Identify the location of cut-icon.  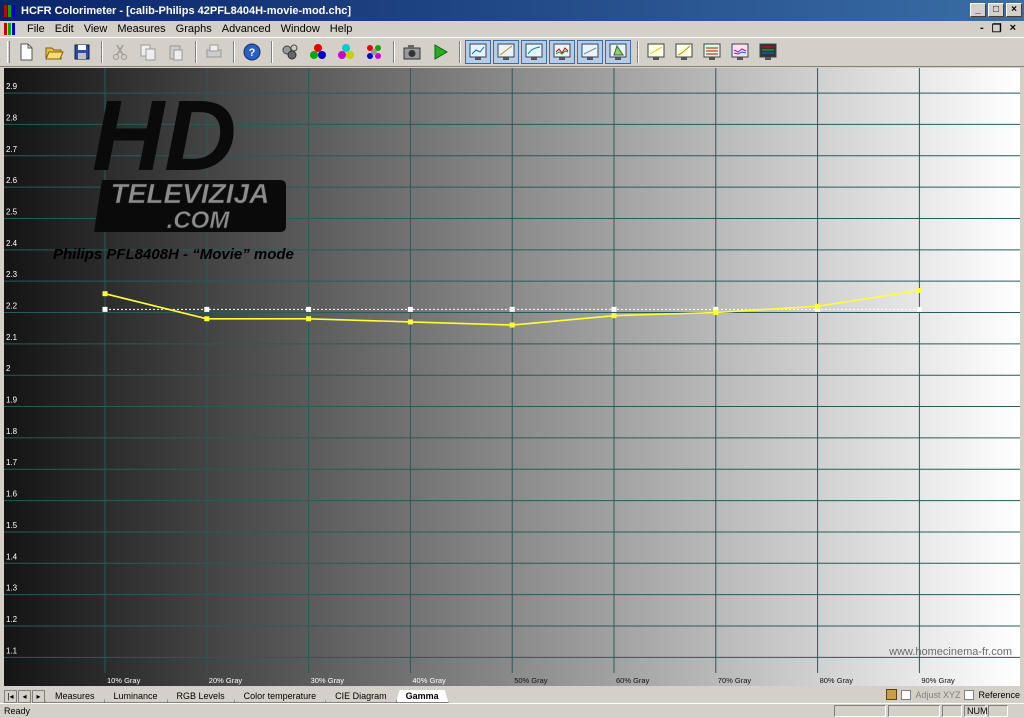
(120, 52).